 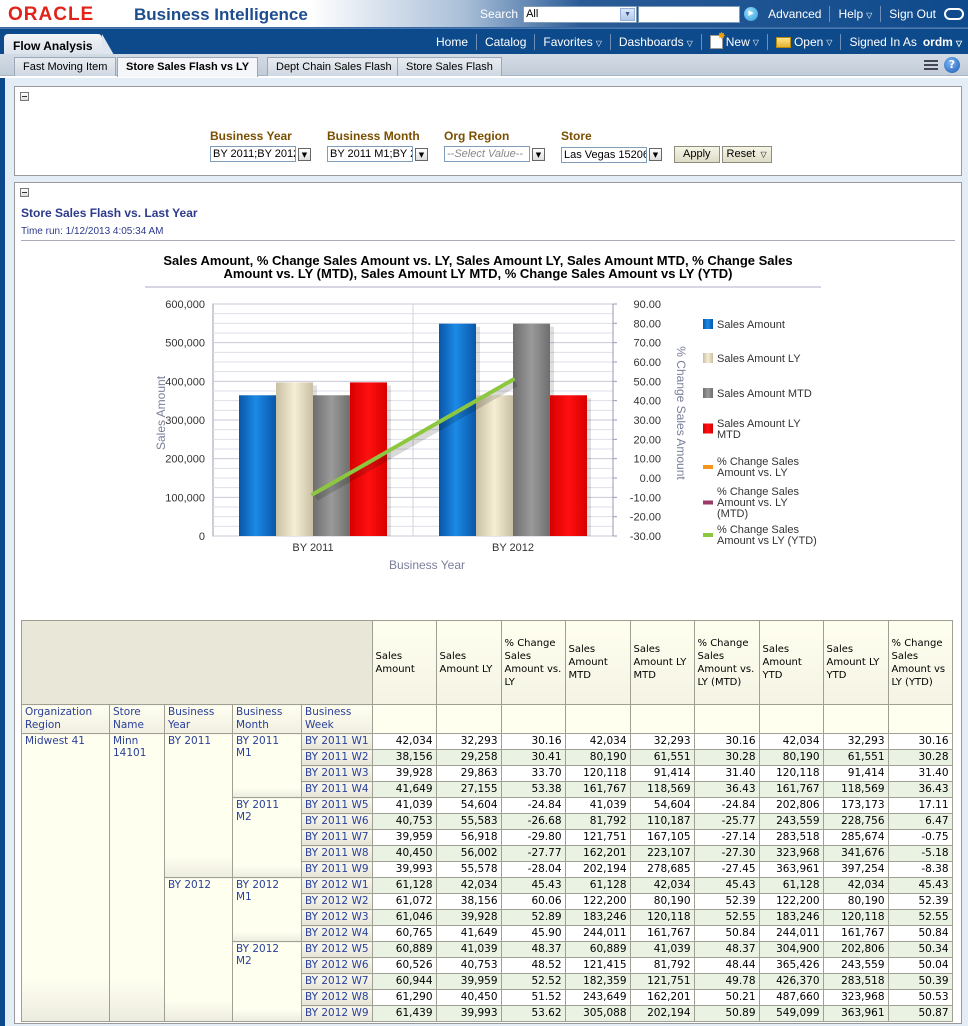 What do you see at coordinates (198, 805) in the screenshot?
I see `business-year-cell: BY 2011` at bounding box center [198, 805].